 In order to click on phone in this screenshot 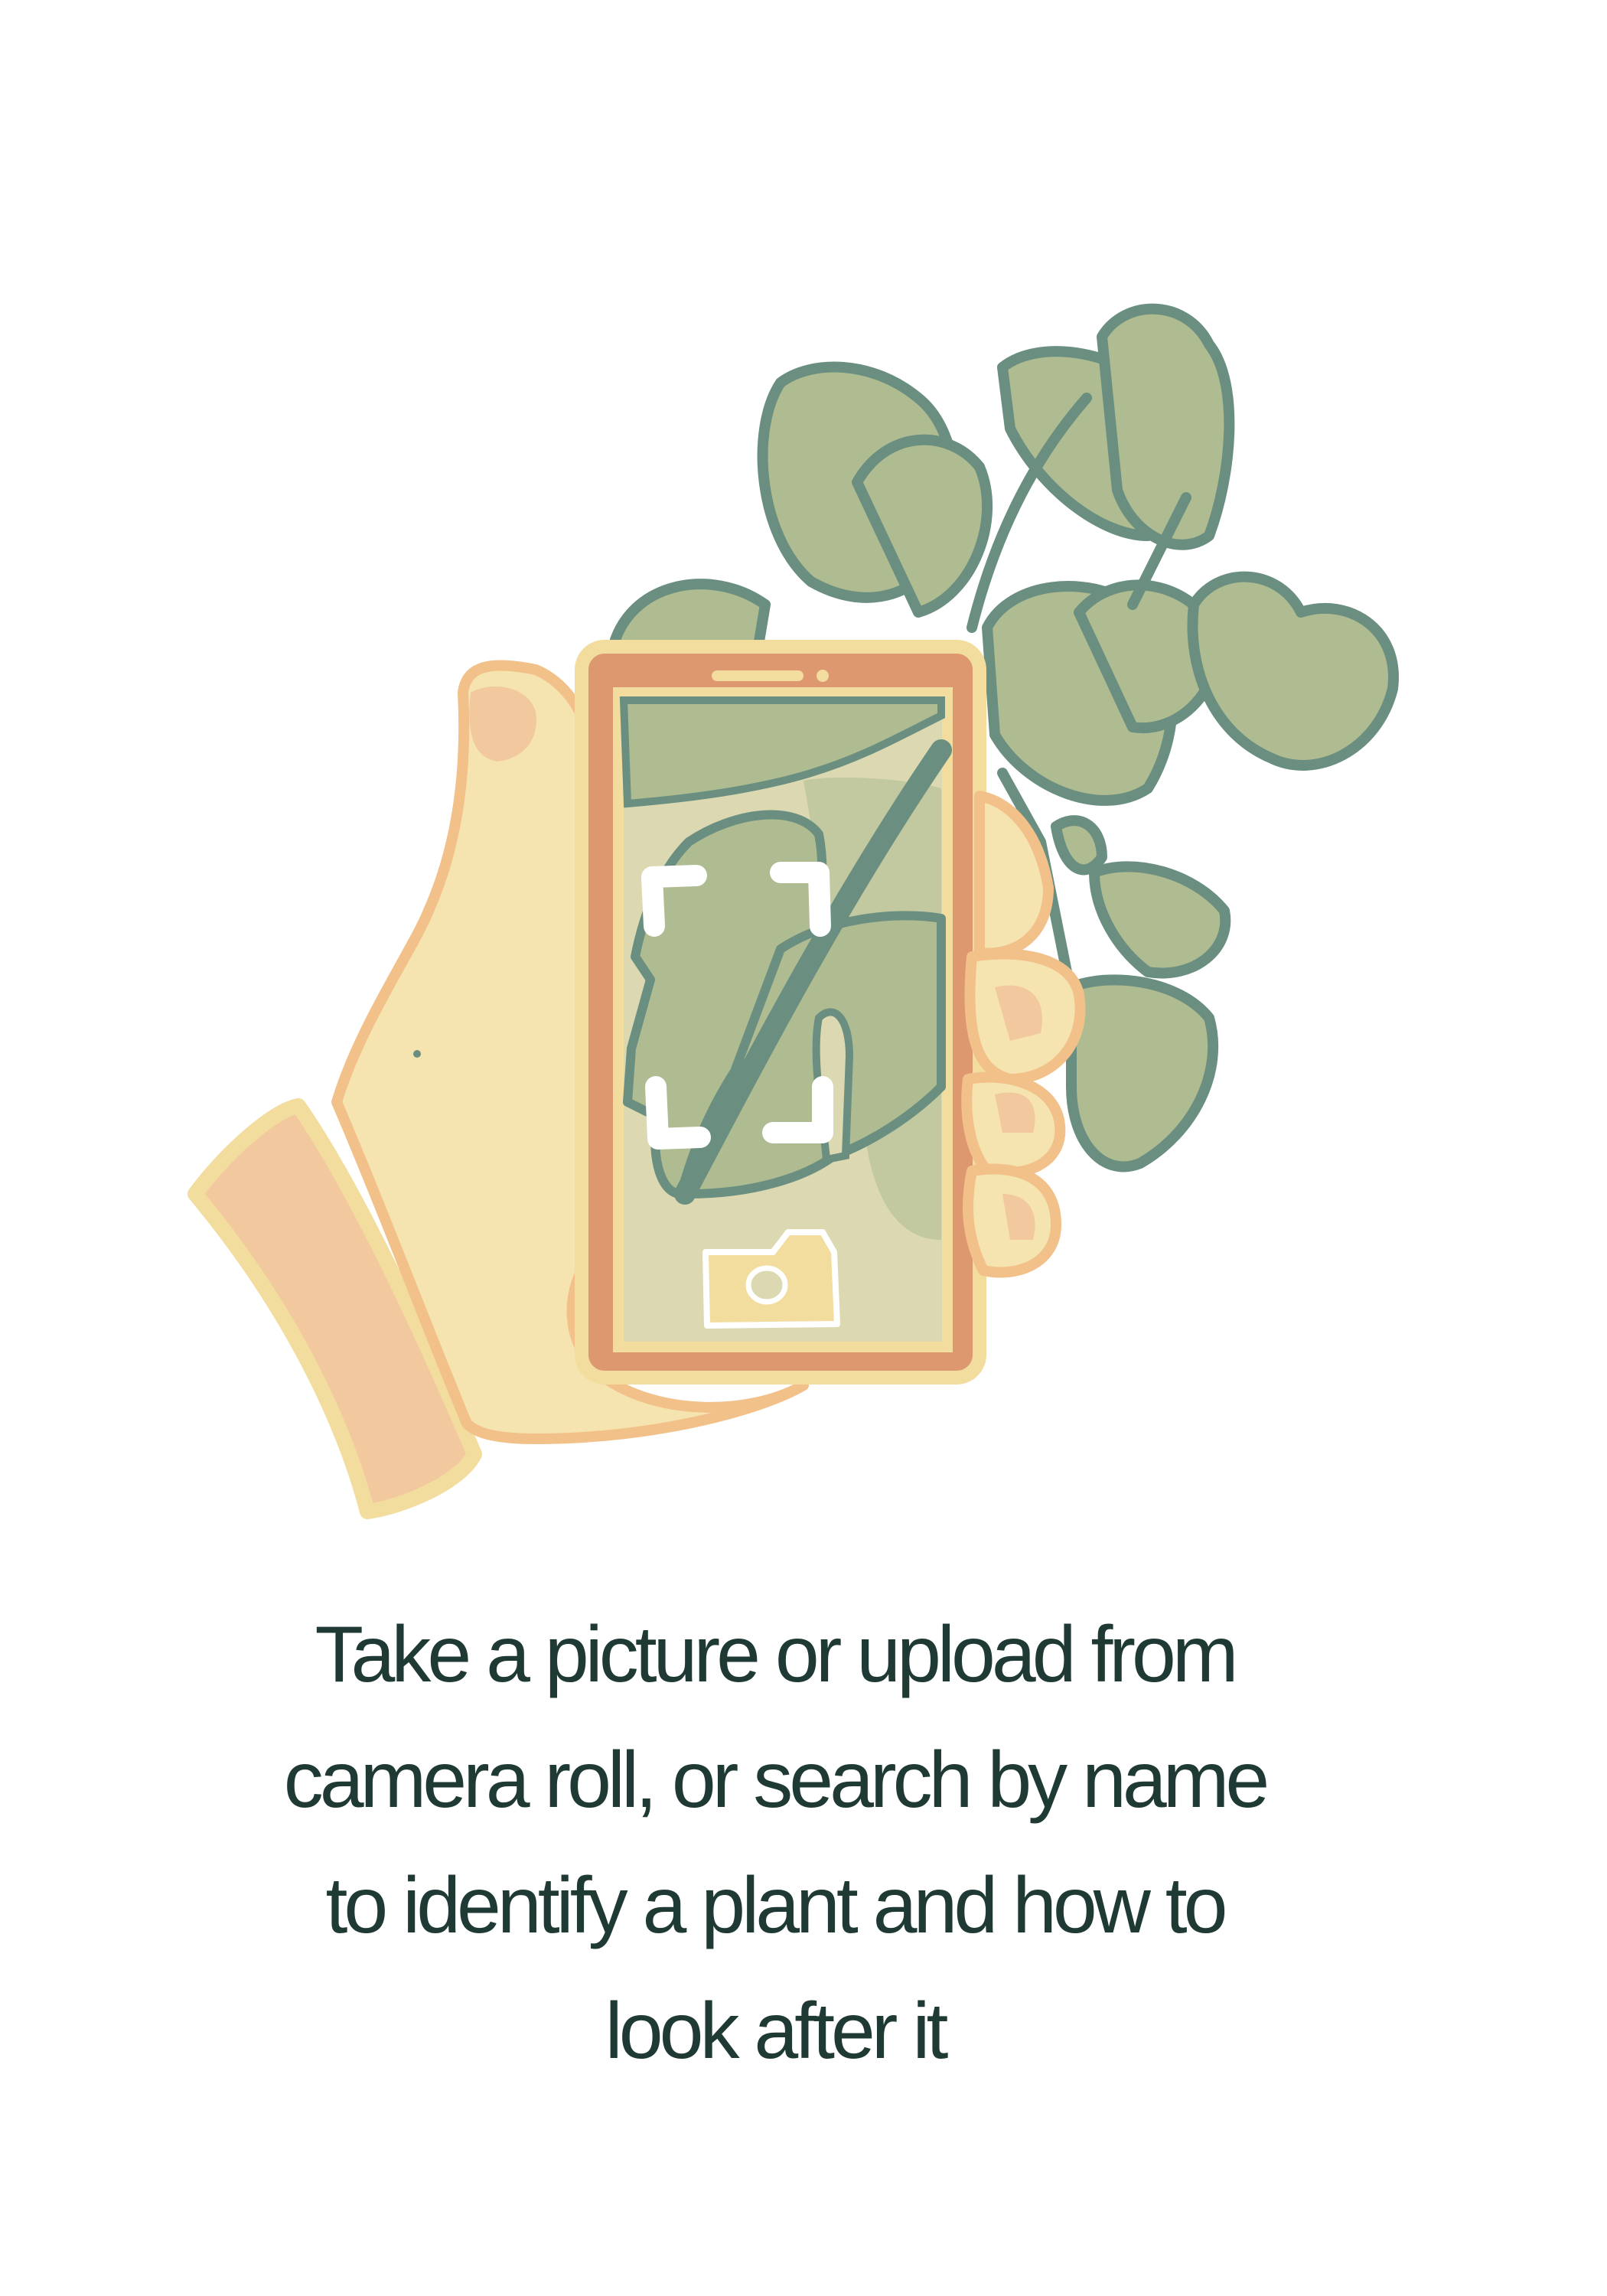, I will do `click(781, 1012)`.